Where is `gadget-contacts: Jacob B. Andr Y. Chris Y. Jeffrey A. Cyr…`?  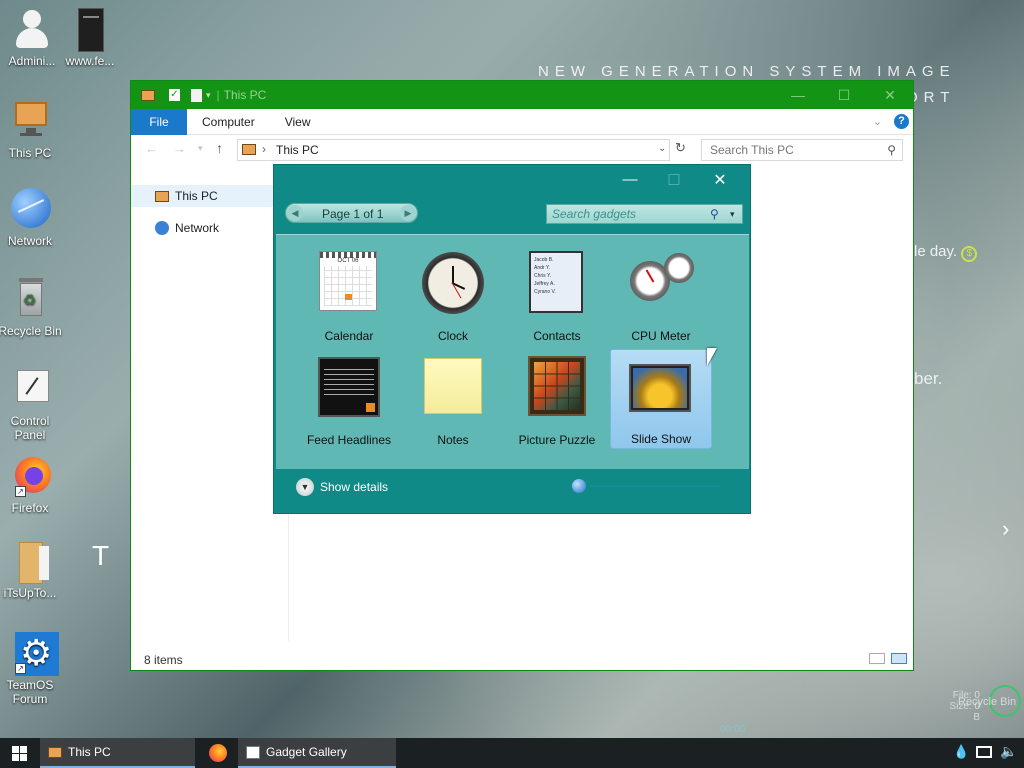 gadget-contacts: Jacob B. Andr Y. Chris Y. Jeffrey A. Cyr… is located at coordinates (557, 295).